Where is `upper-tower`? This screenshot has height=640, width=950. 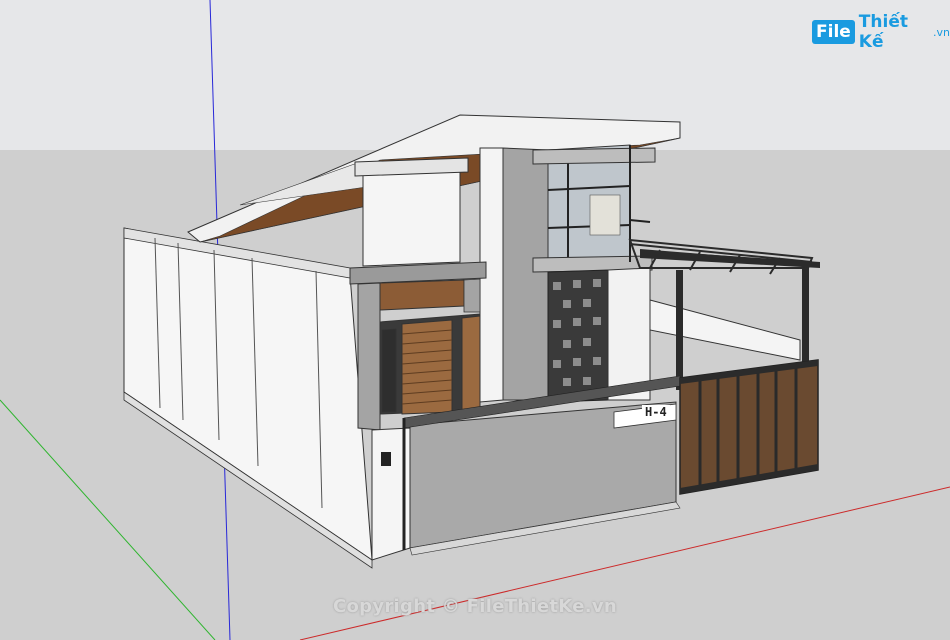
upper-tower is located at coordinates (411, 217).